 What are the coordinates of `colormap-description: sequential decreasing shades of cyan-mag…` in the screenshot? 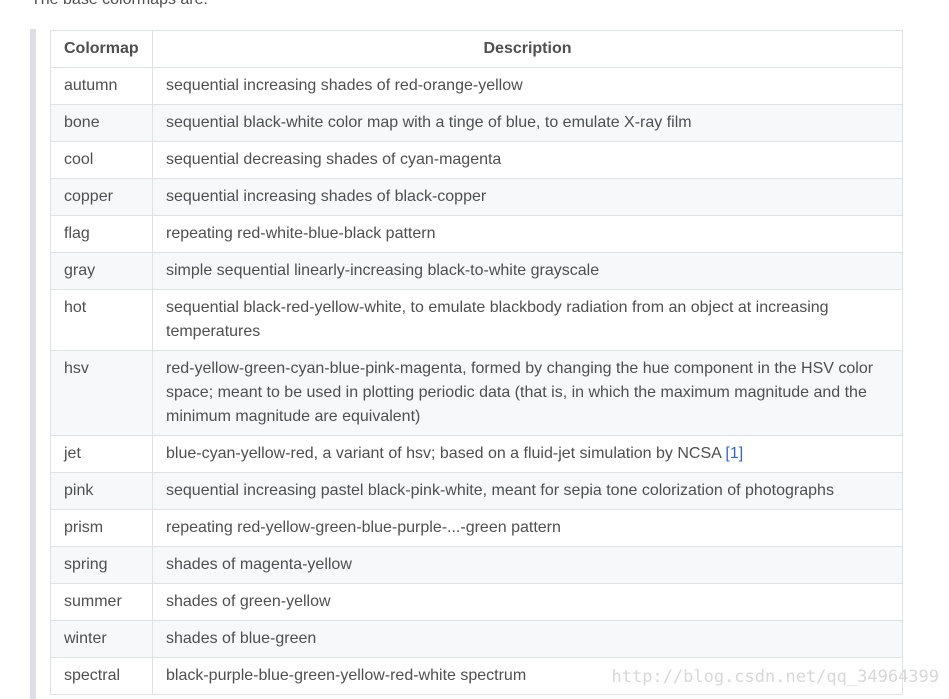 It's located at (527, 160).